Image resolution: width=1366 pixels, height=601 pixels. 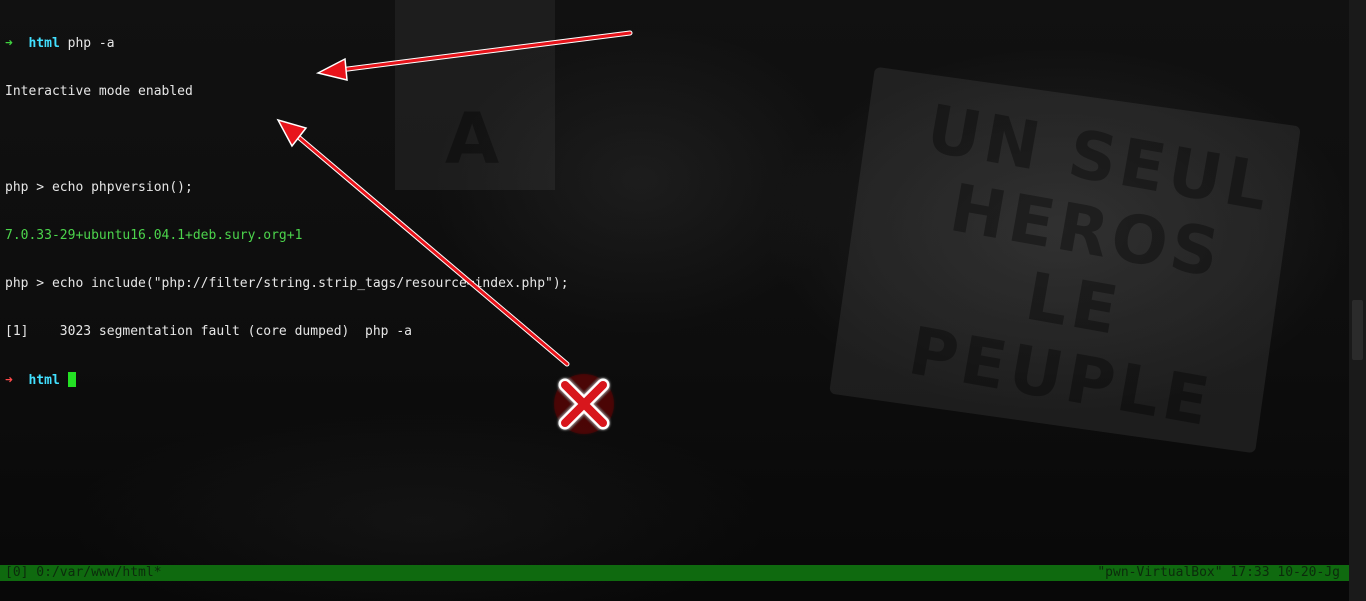 What do you see at coordinates (87, 43) in the screenshot?
I see `command-text: php -a` at bounding box center [87, 43].